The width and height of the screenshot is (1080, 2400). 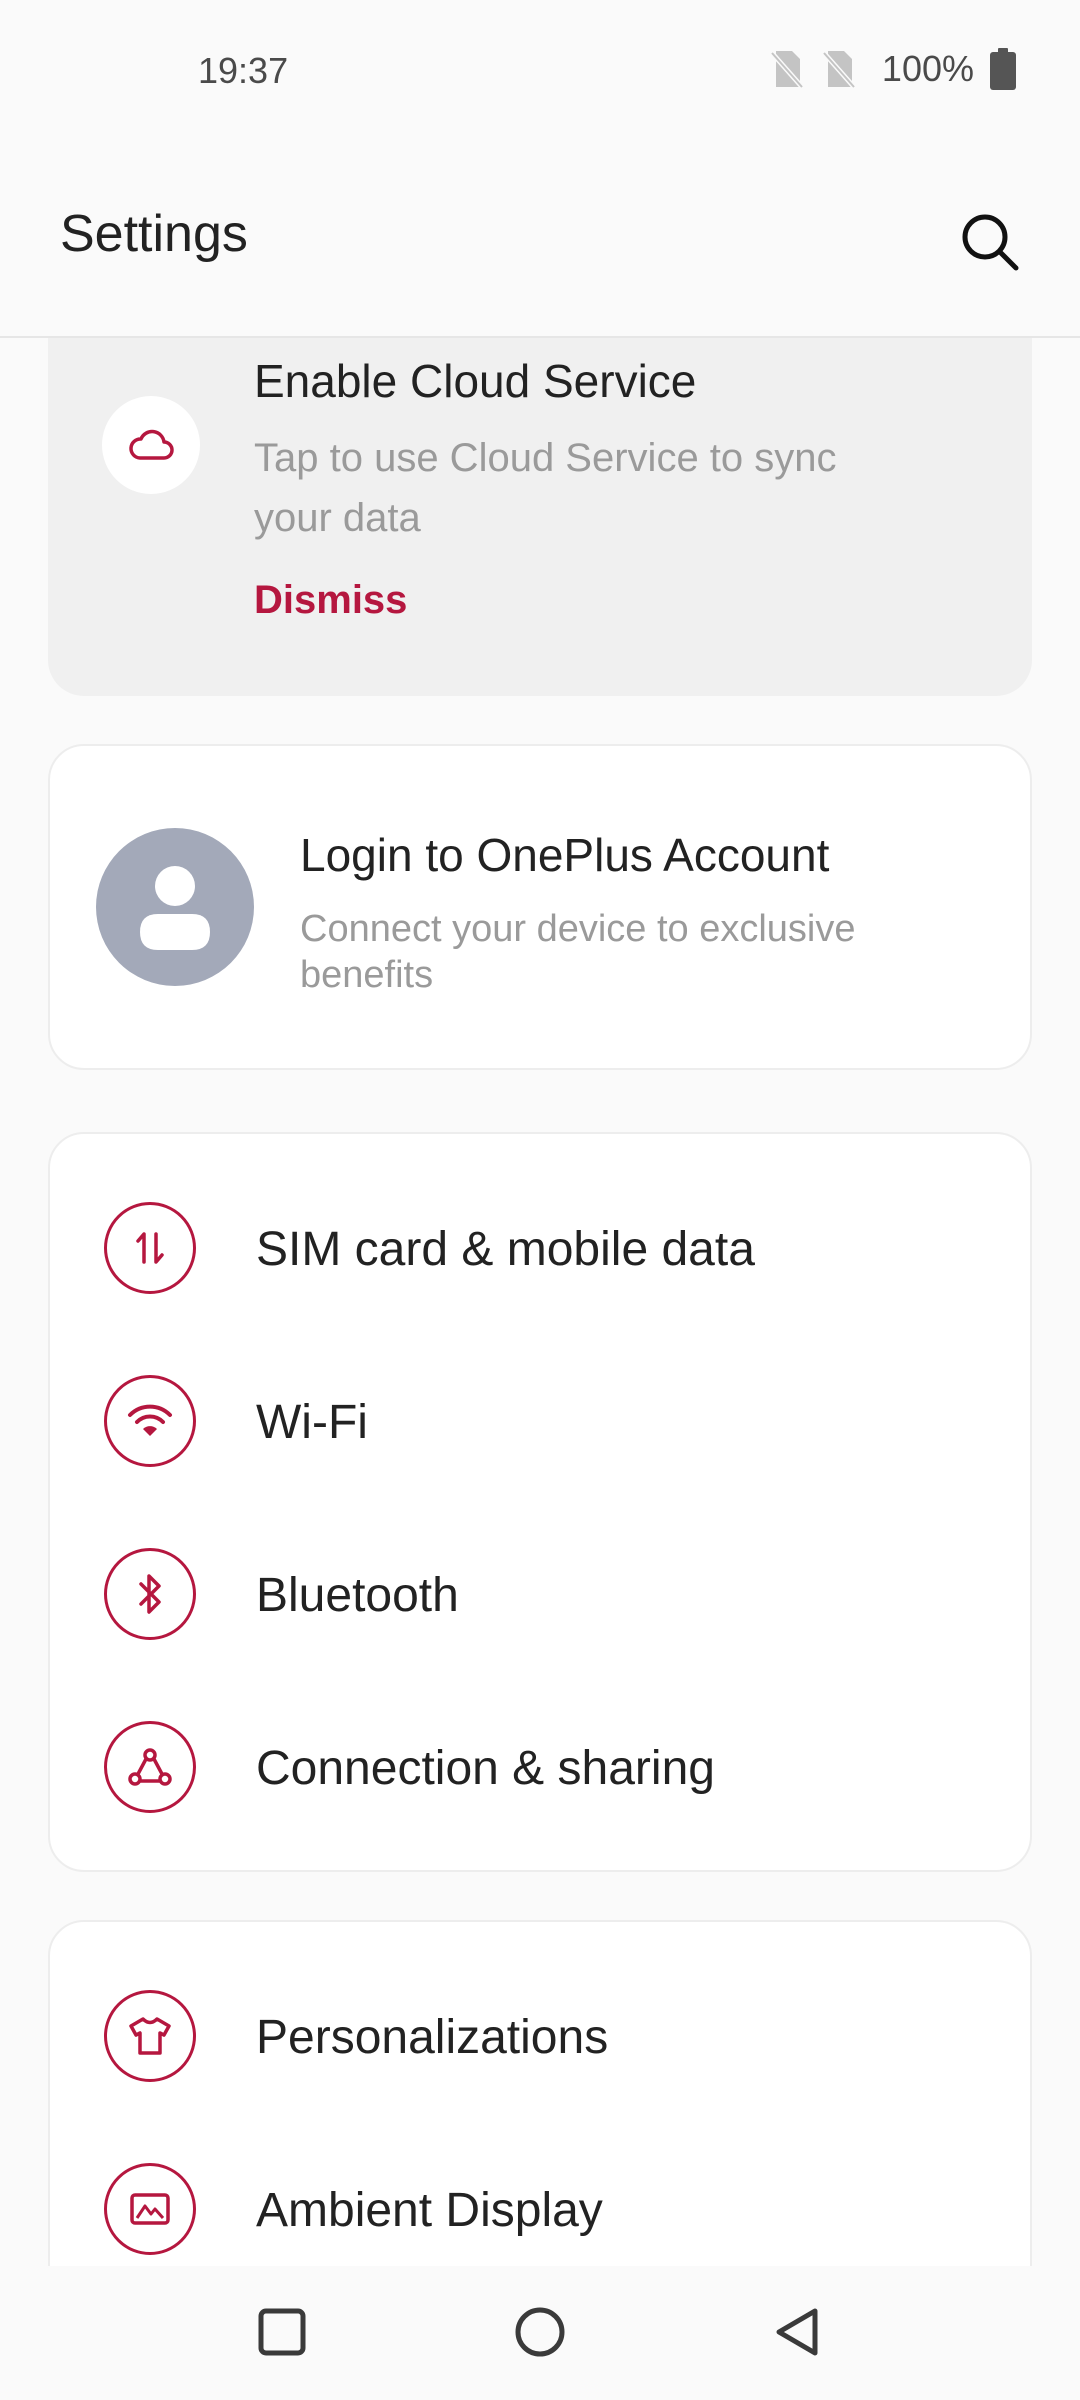 I want to click on home-icon, so click(x=540, y=2332).